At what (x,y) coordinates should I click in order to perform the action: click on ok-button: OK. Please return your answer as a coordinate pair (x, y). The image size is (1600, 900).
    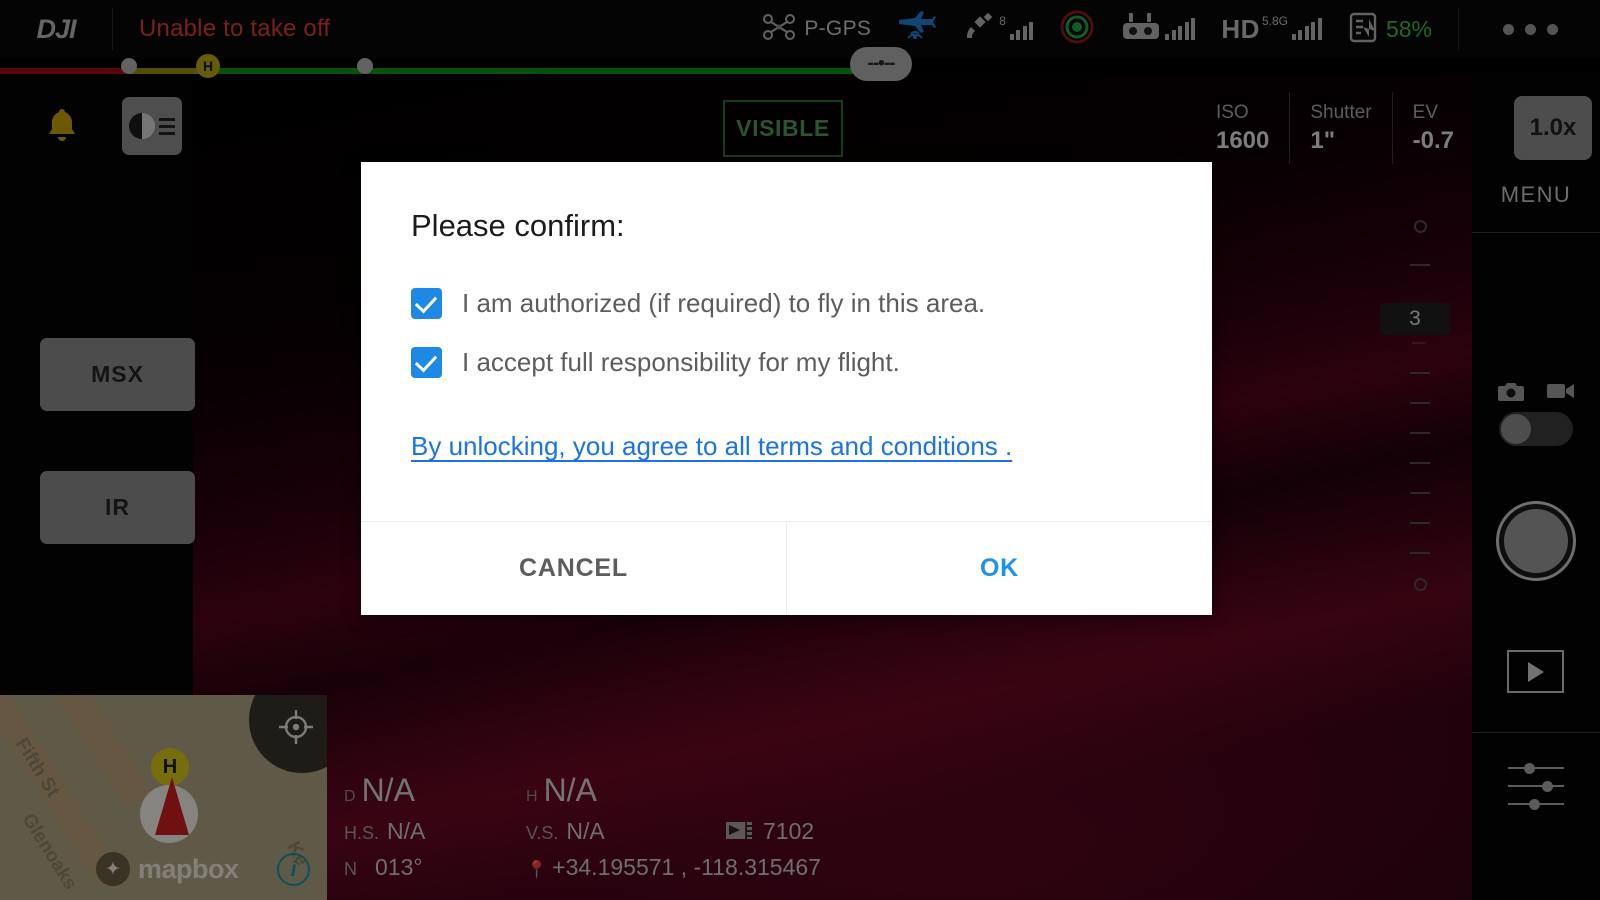
    Looking at the image, I should click on (999, 568).